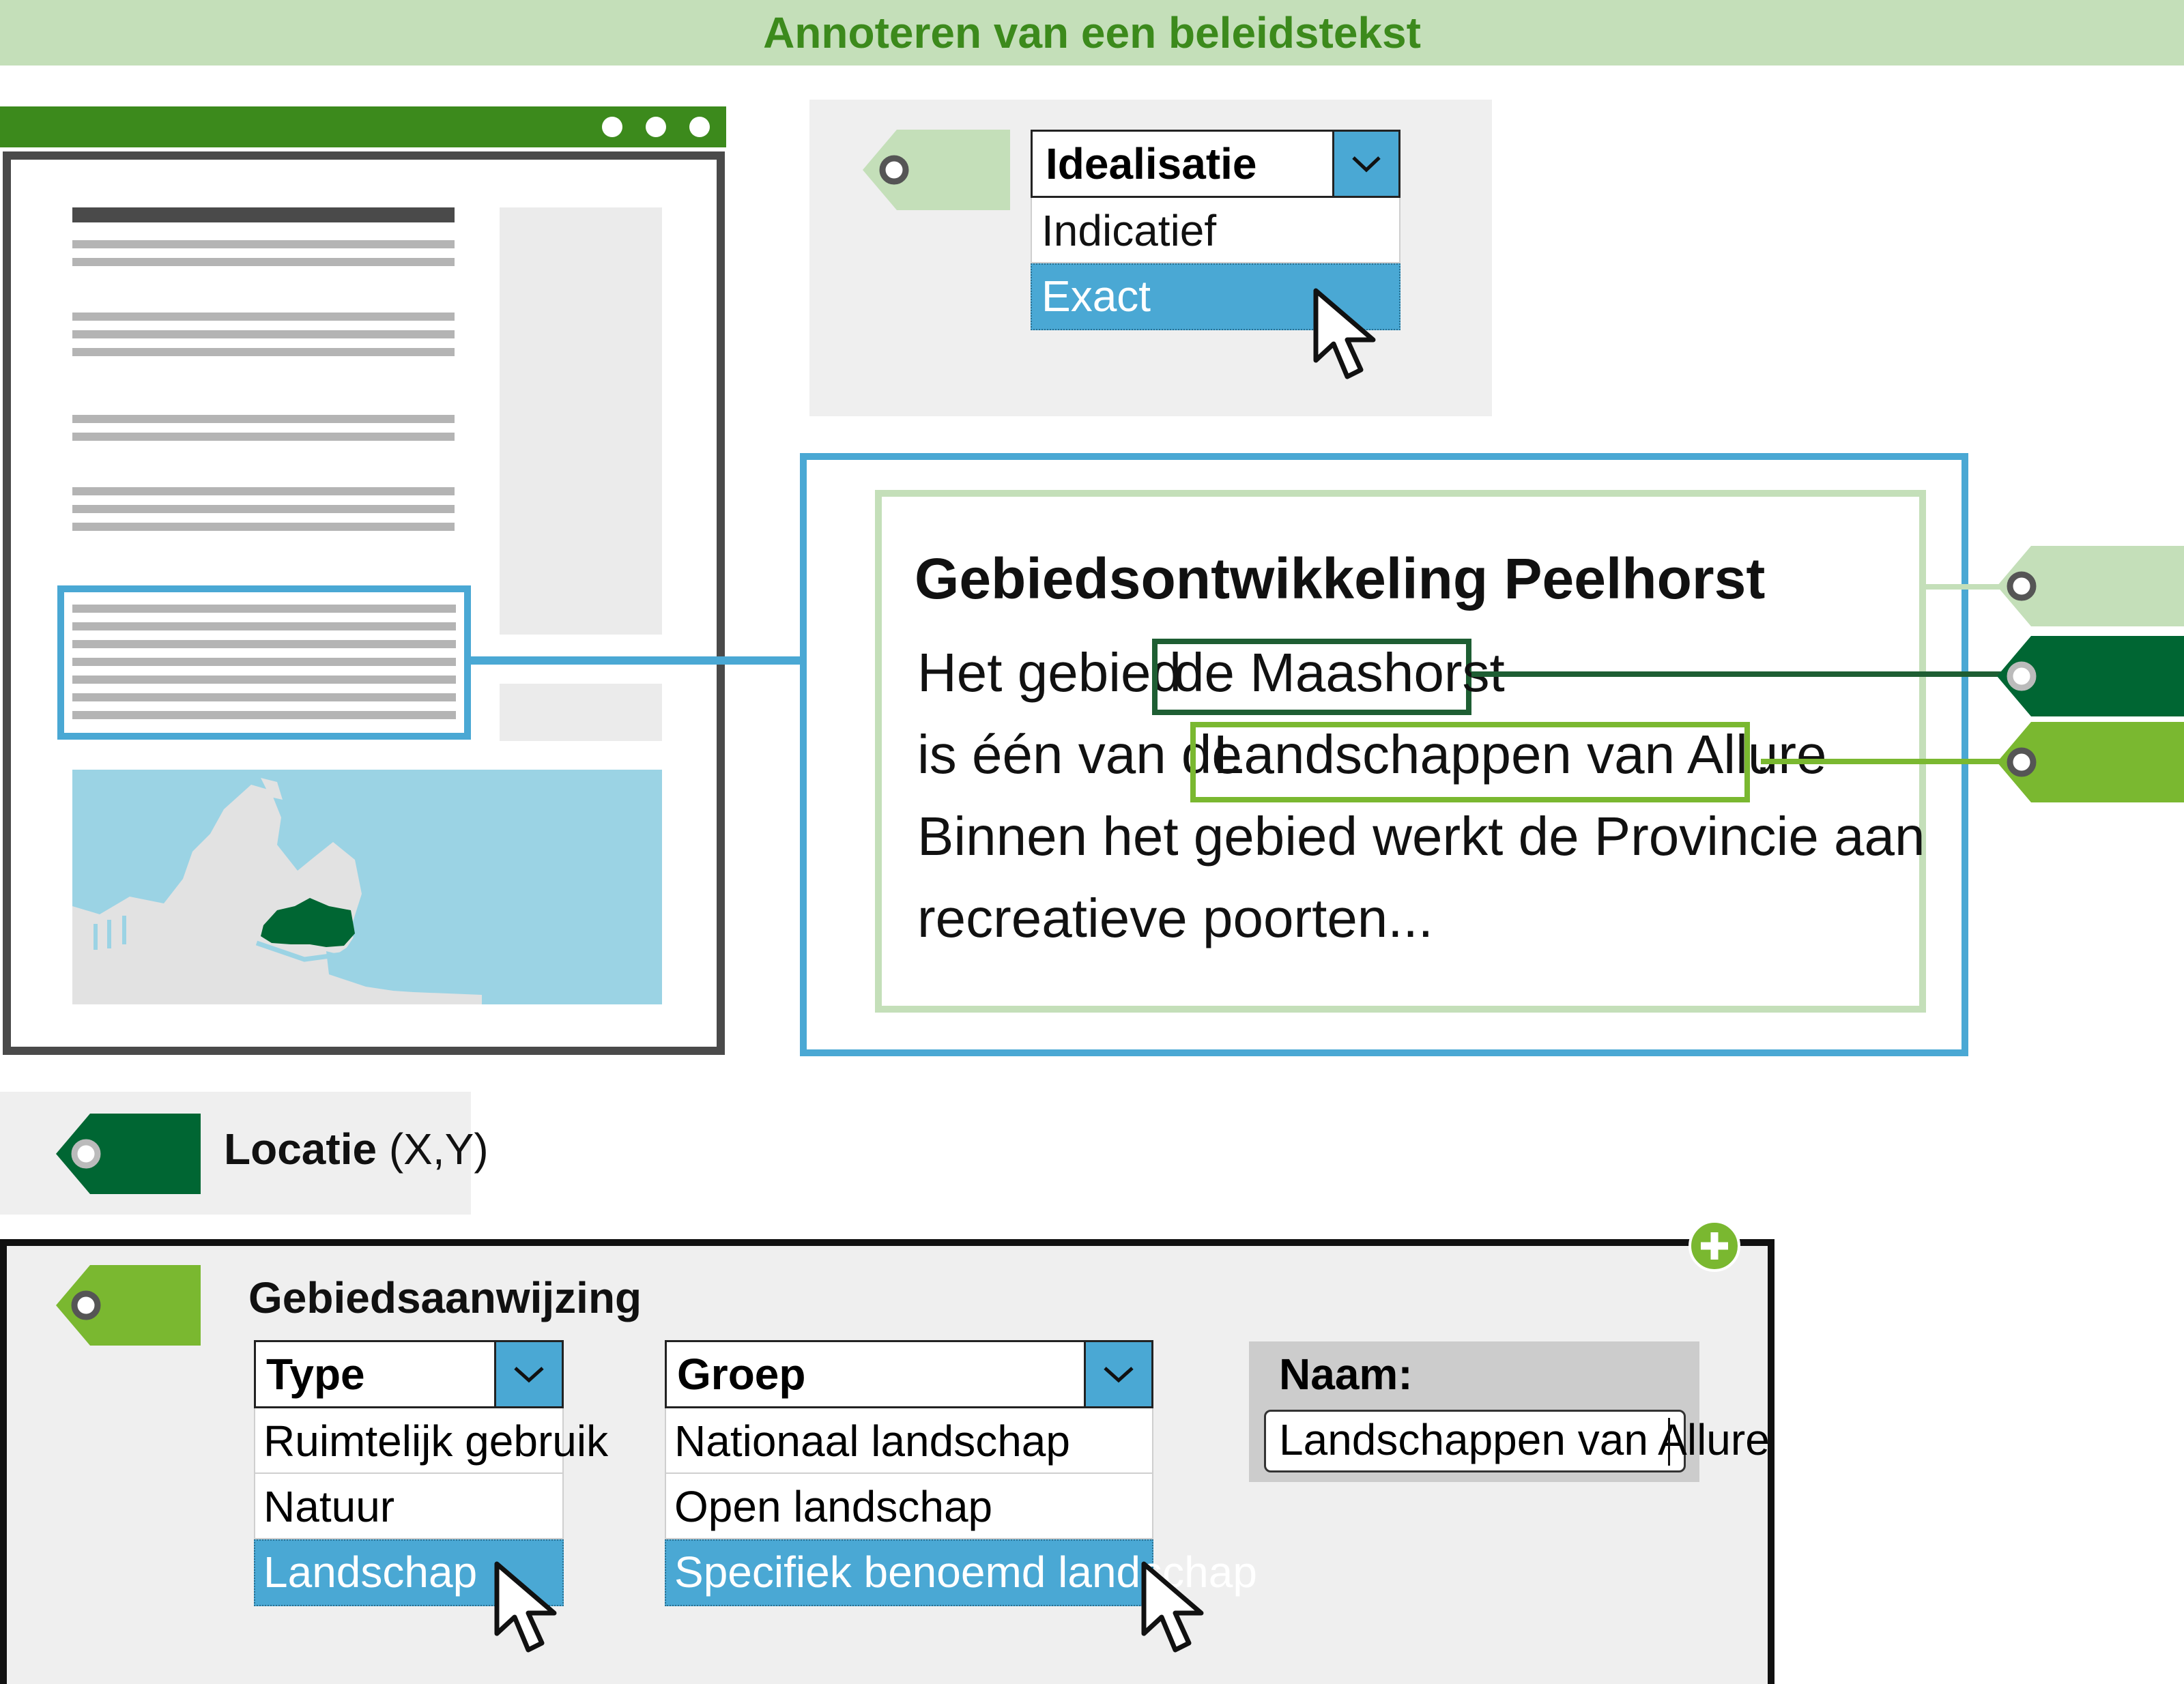 The width and height of the screenshot is (2184, 1684). What do you see at coordinates (1346, 1374) in the screenshot?
I see `naam-label: Naam:` at bounding box center [1346, 1374].